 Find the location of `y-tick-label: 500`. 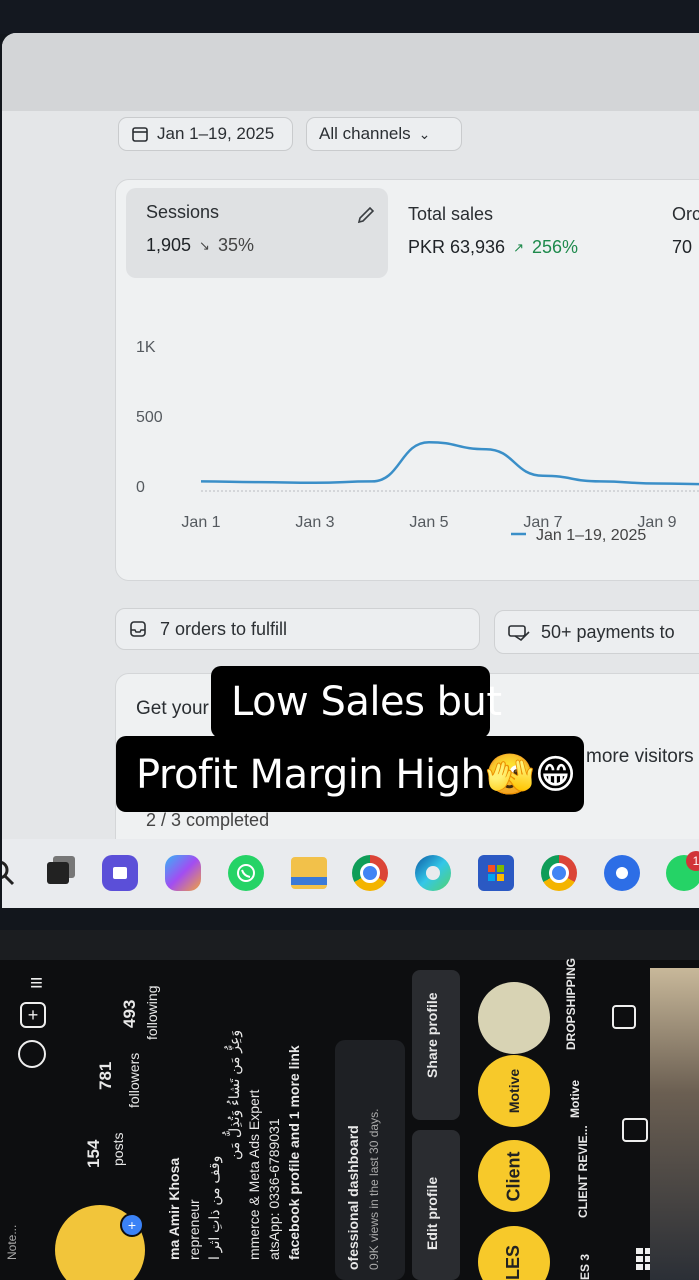

y-tick-label: 500 is located at coordinates (149, 417).